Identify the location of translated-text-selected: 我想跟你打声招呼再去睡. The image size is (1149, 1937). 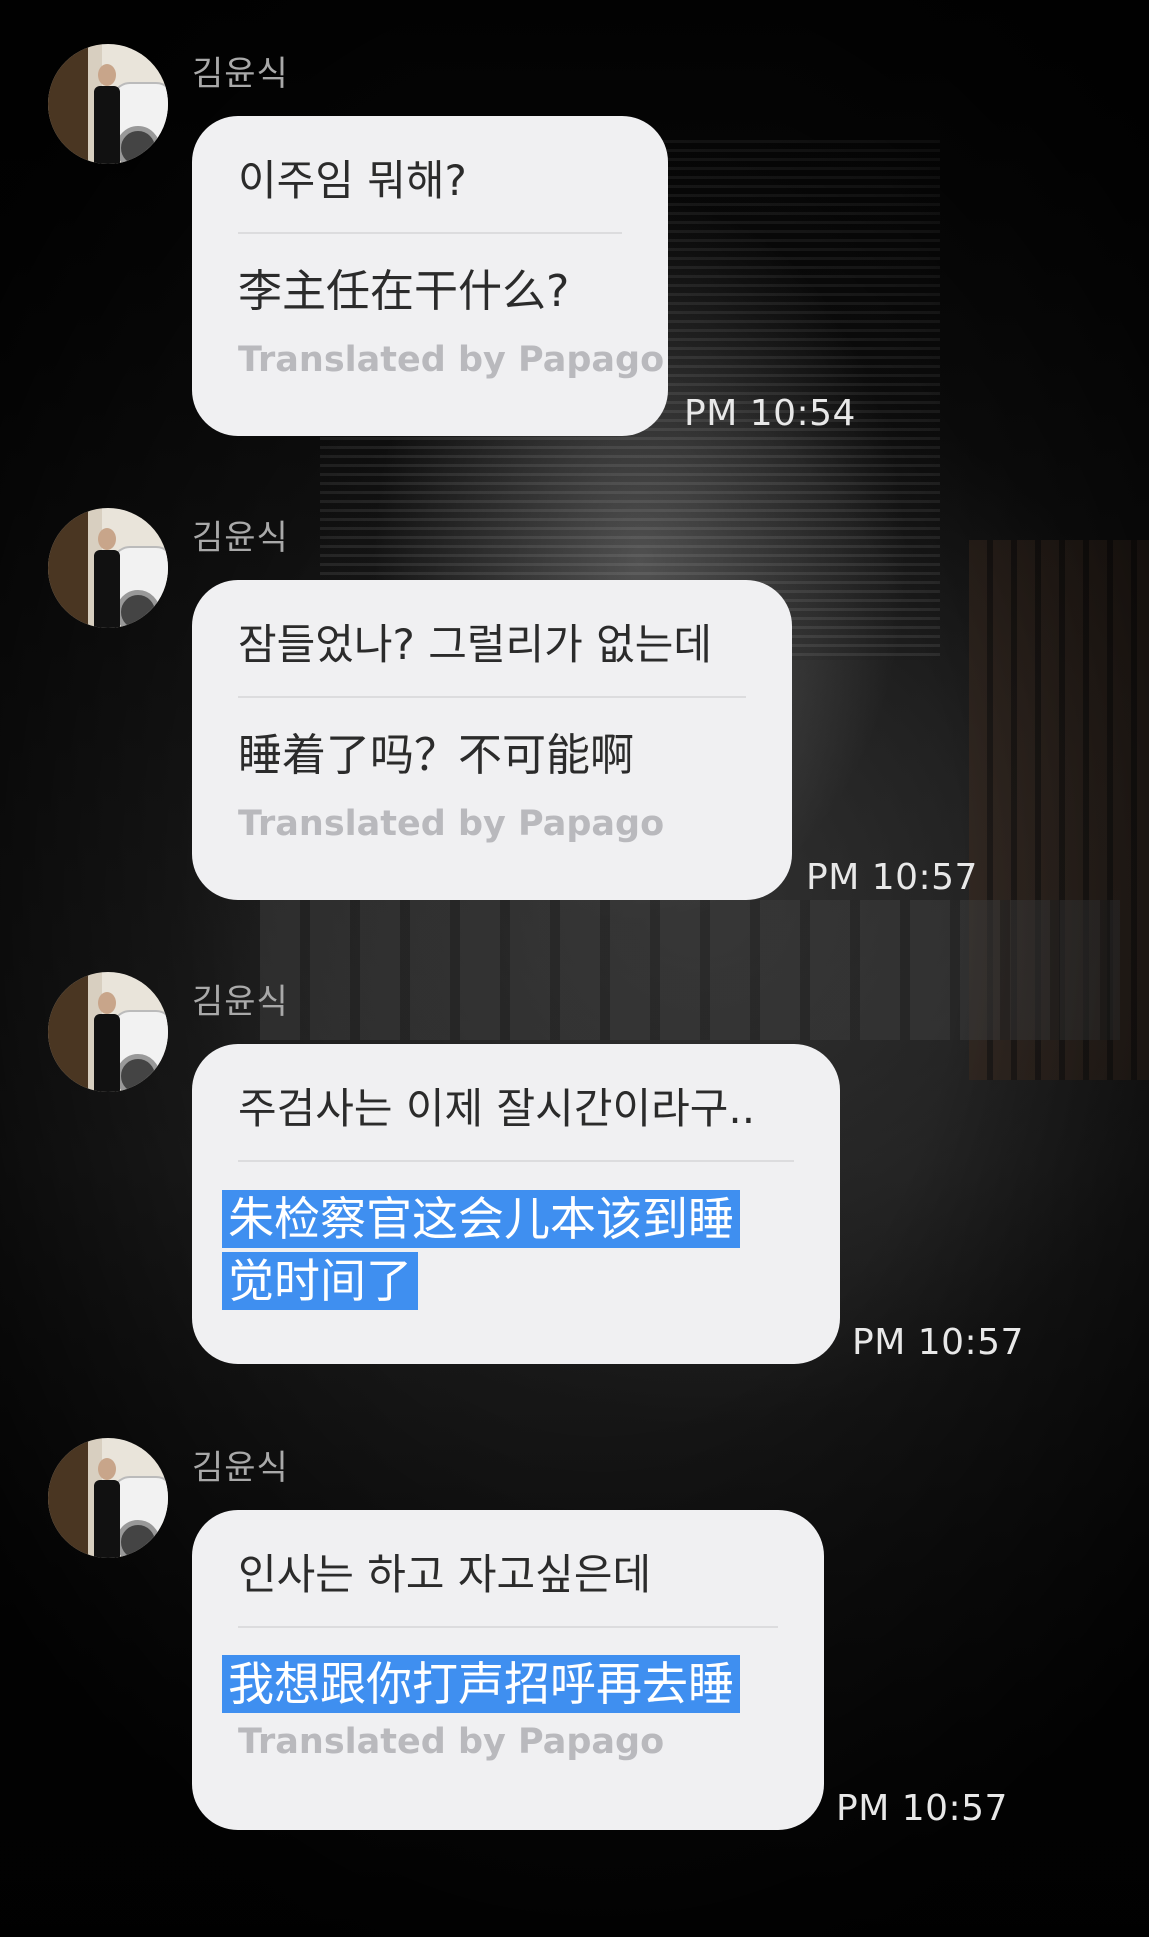
(500, 1684).